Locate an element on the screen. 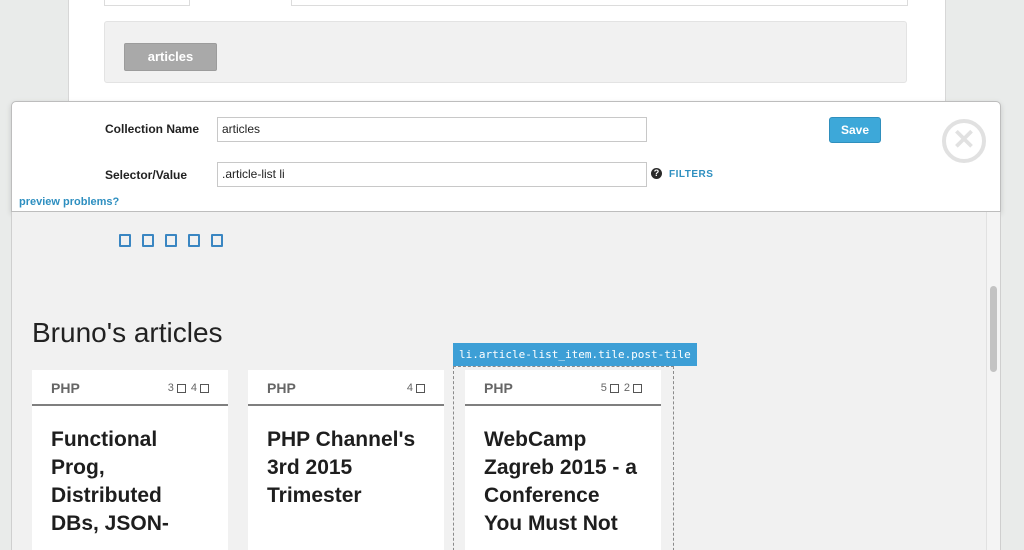 The width and height of the screenshot is (1024, 550). article-tile: PHP 4 PHP Channel's 3rd 2015 Trimester is located at coordinates (346, 460).